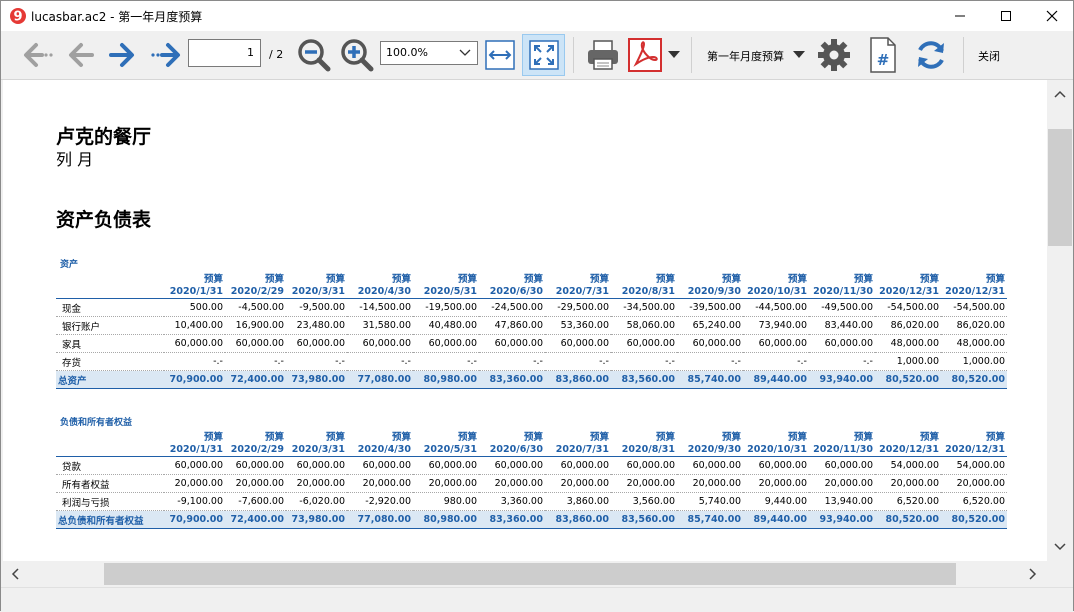 This screenshot has width=1074, height=612. What do you see at coordinates (883, 55) in the screenshot?
I see `page-number-button: #` at bounding box center [883, 55].